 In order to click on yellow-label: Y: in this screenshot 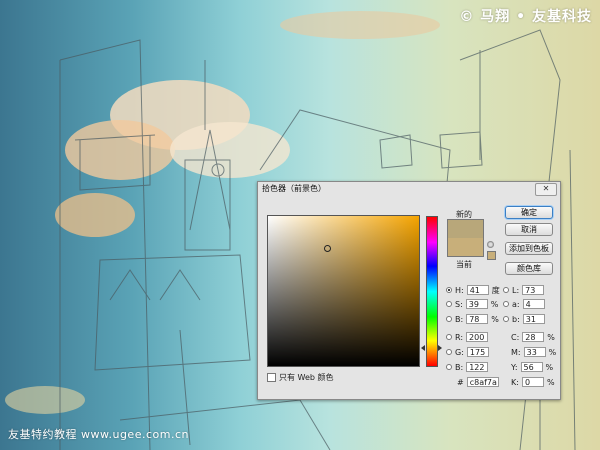, I will do `click(514, 367)`.